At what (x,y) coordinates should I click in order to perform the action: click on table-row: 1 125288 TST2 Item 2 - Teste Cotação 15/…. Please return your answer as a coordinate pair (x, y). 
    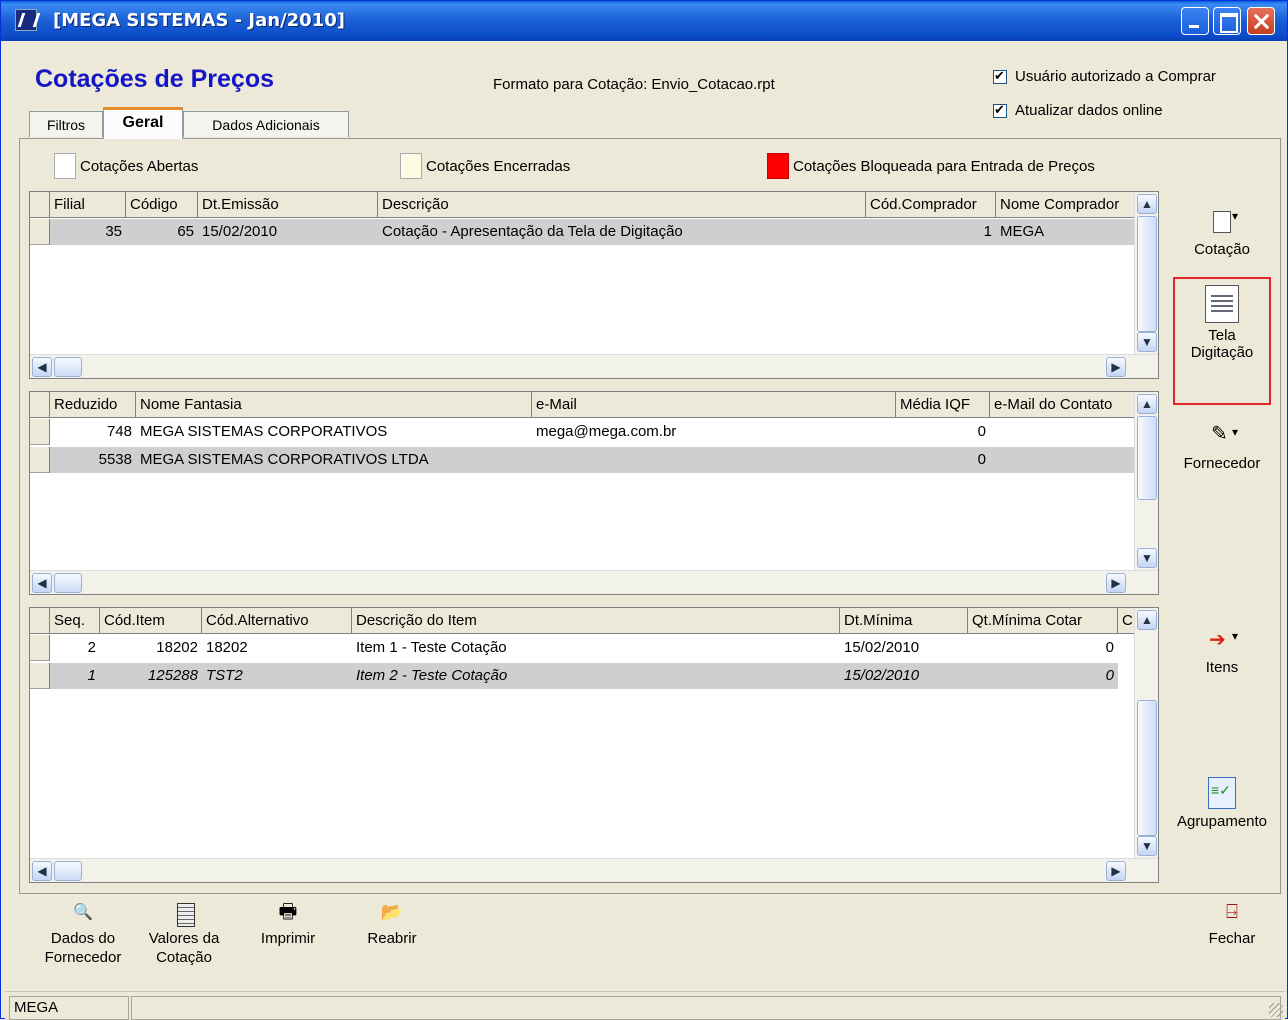
    Looking at the image, I should click on (574, 676).